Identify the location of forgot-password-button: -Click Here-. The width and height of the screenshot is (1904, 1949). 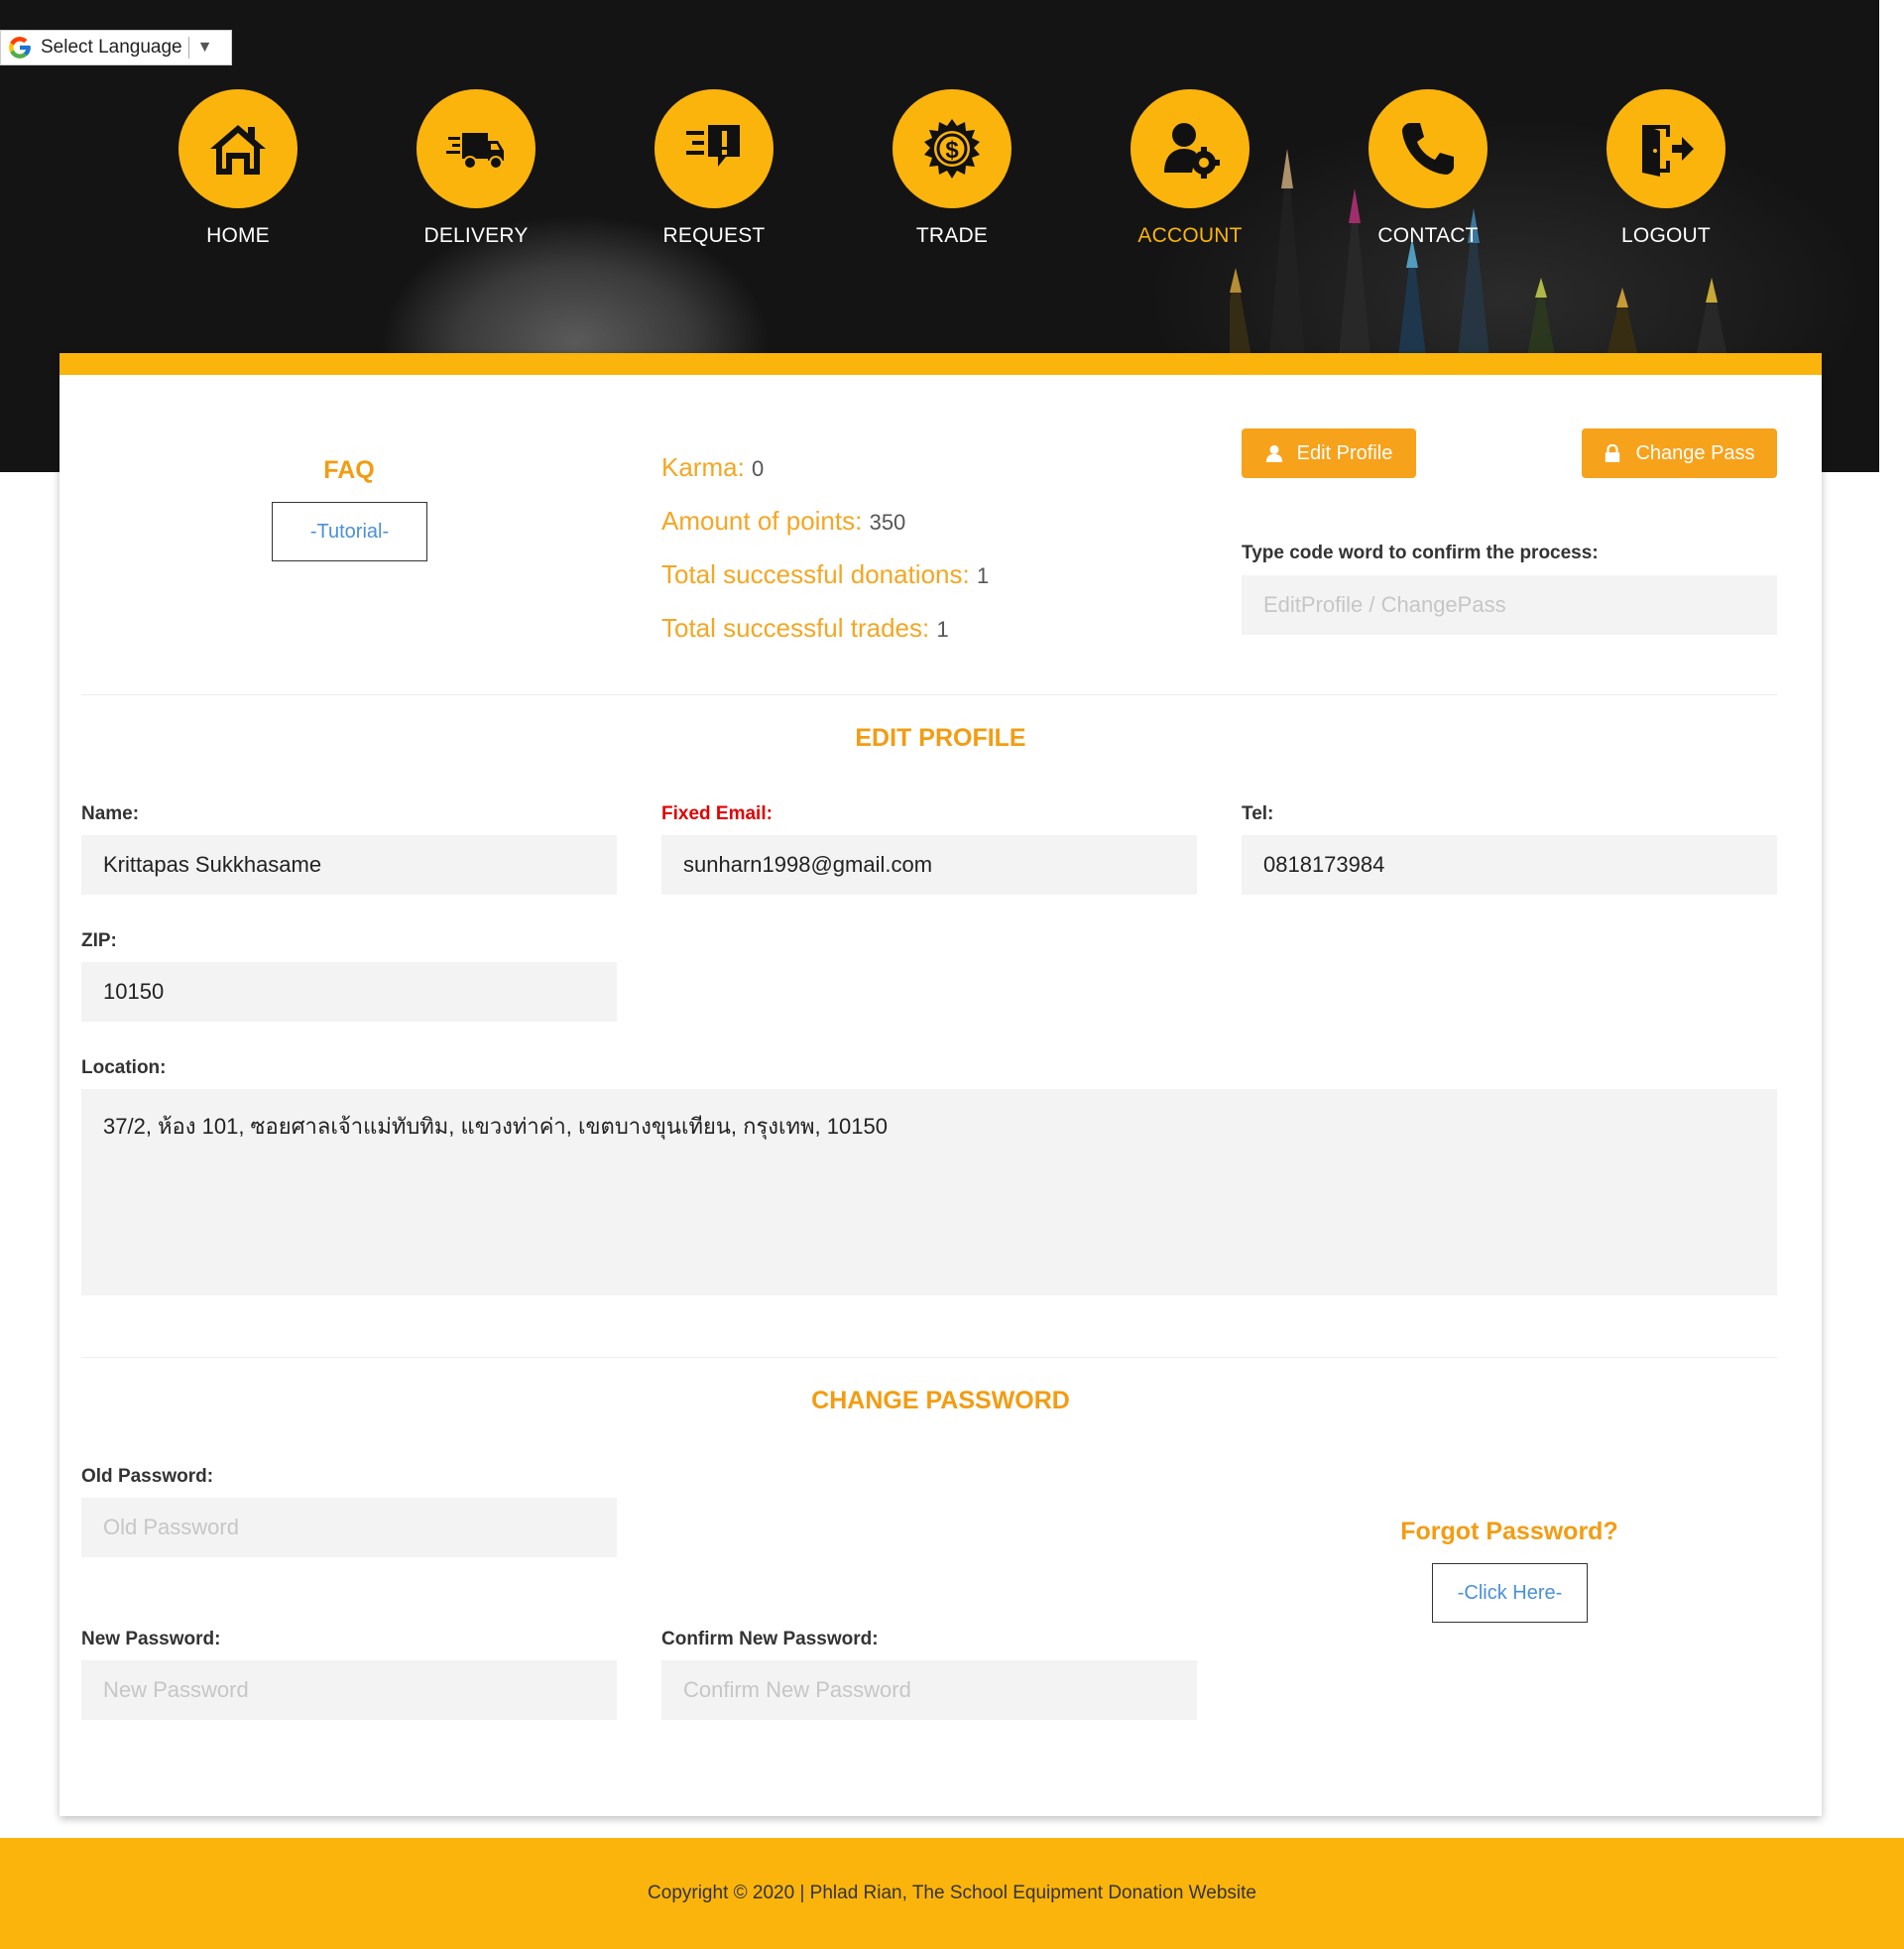
(1510, 1593).